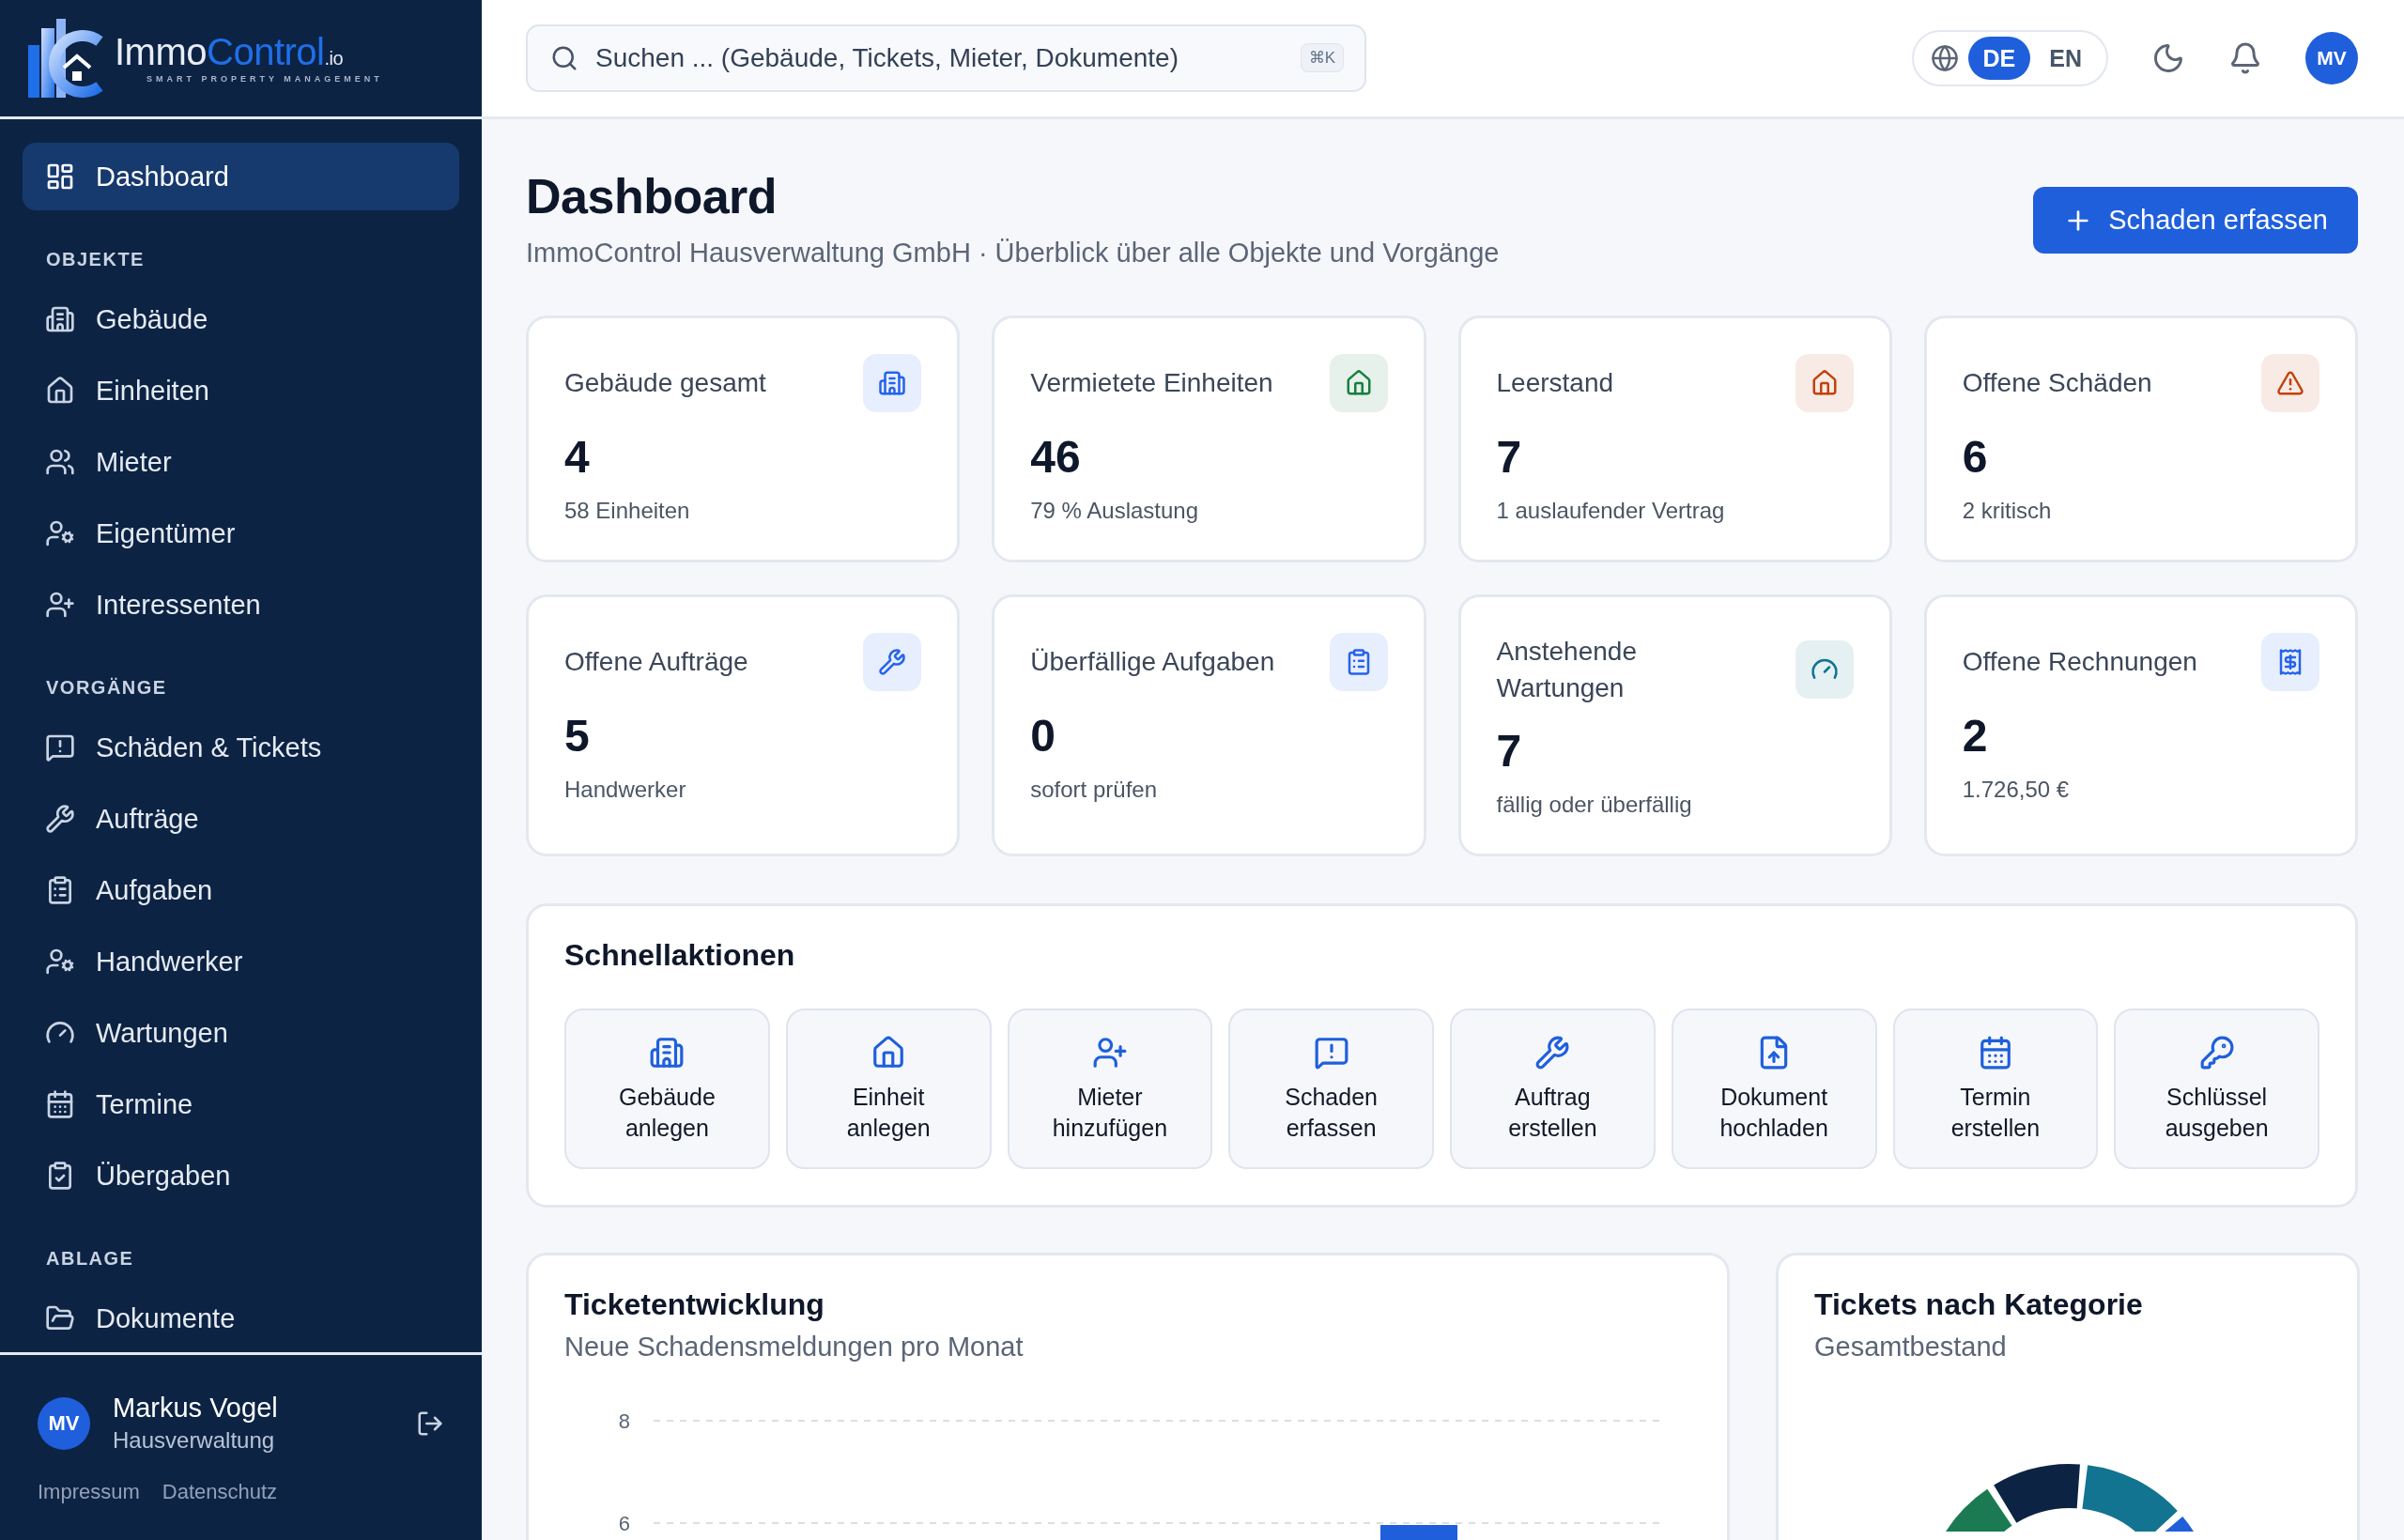 The height and width of the screenshot is (1540, 2404). I want to click on quick-action-button: Gebäude anlegen, so click(667, 1089).